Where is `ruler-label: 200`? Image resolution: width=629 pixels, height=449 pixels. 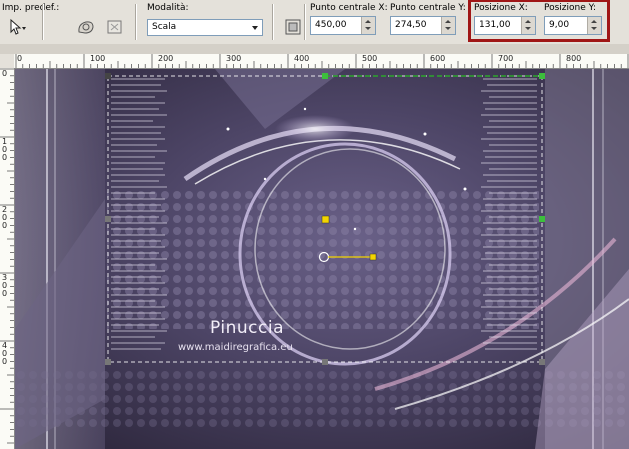
ruler-label: 200 is located at coordinates (166, 58).